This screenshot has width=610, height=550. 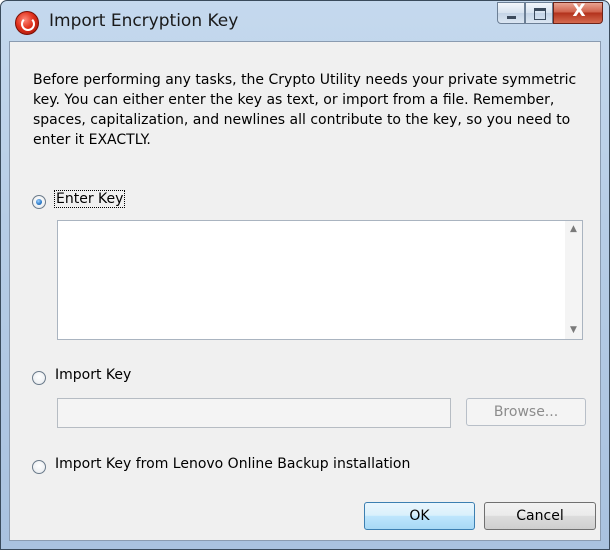 I want to click on minimize-button, so click(x=511, y=13).